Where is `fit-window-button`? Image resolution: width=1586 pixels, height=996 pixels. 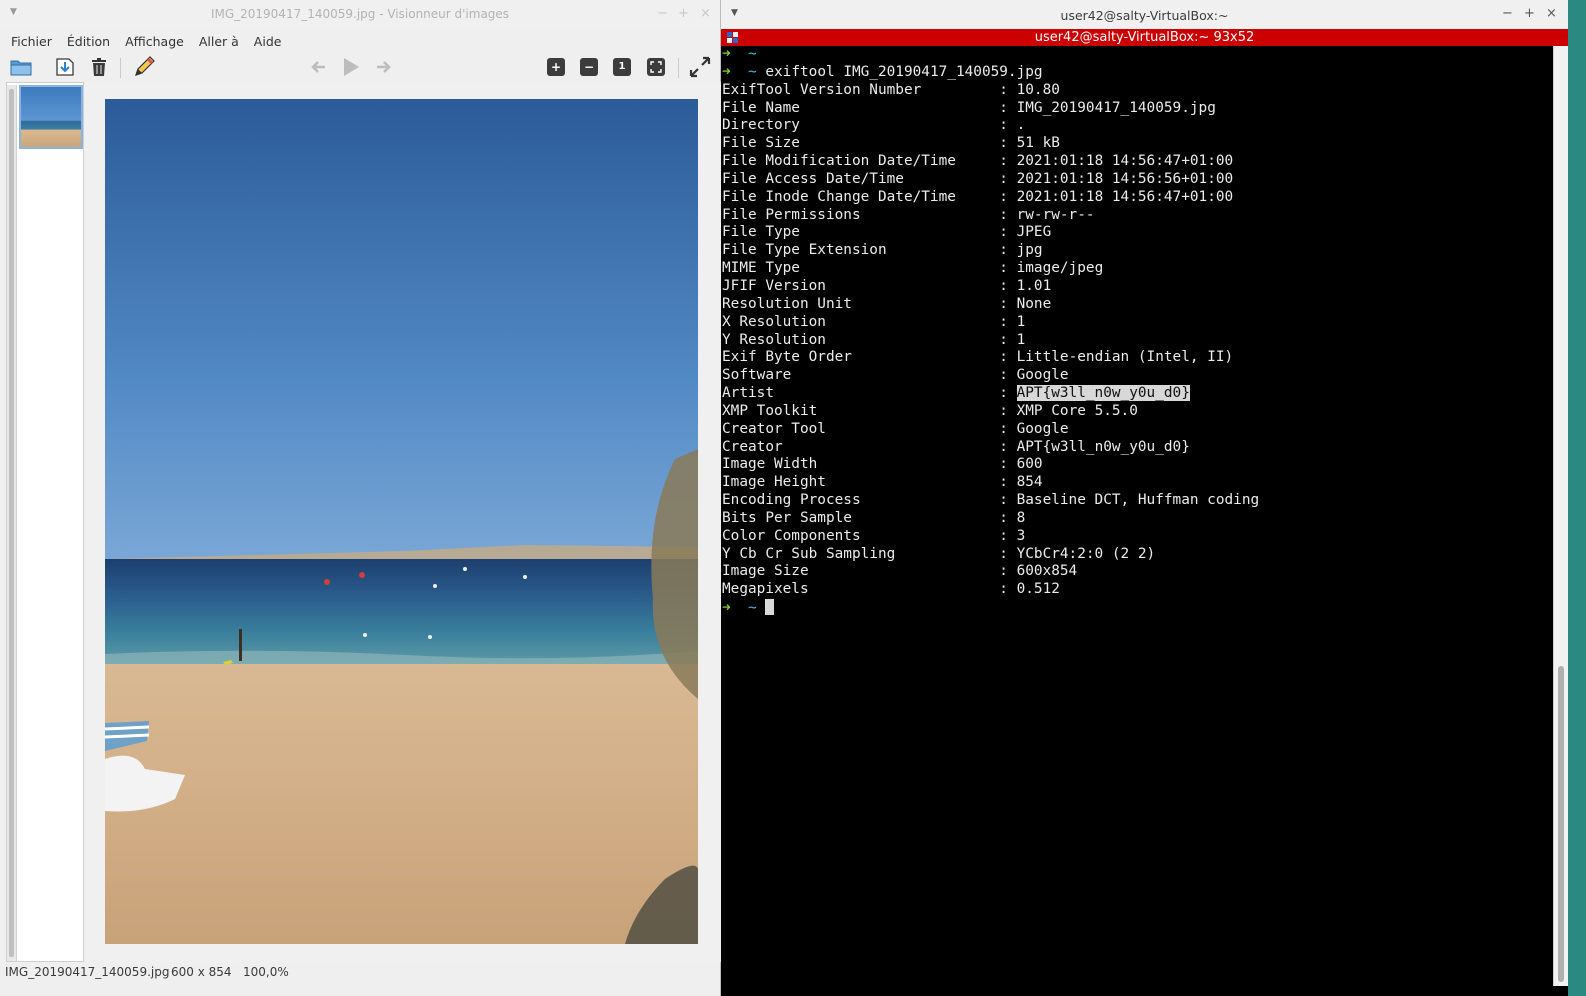
fit-window-button is located at coordinates (656, 67).